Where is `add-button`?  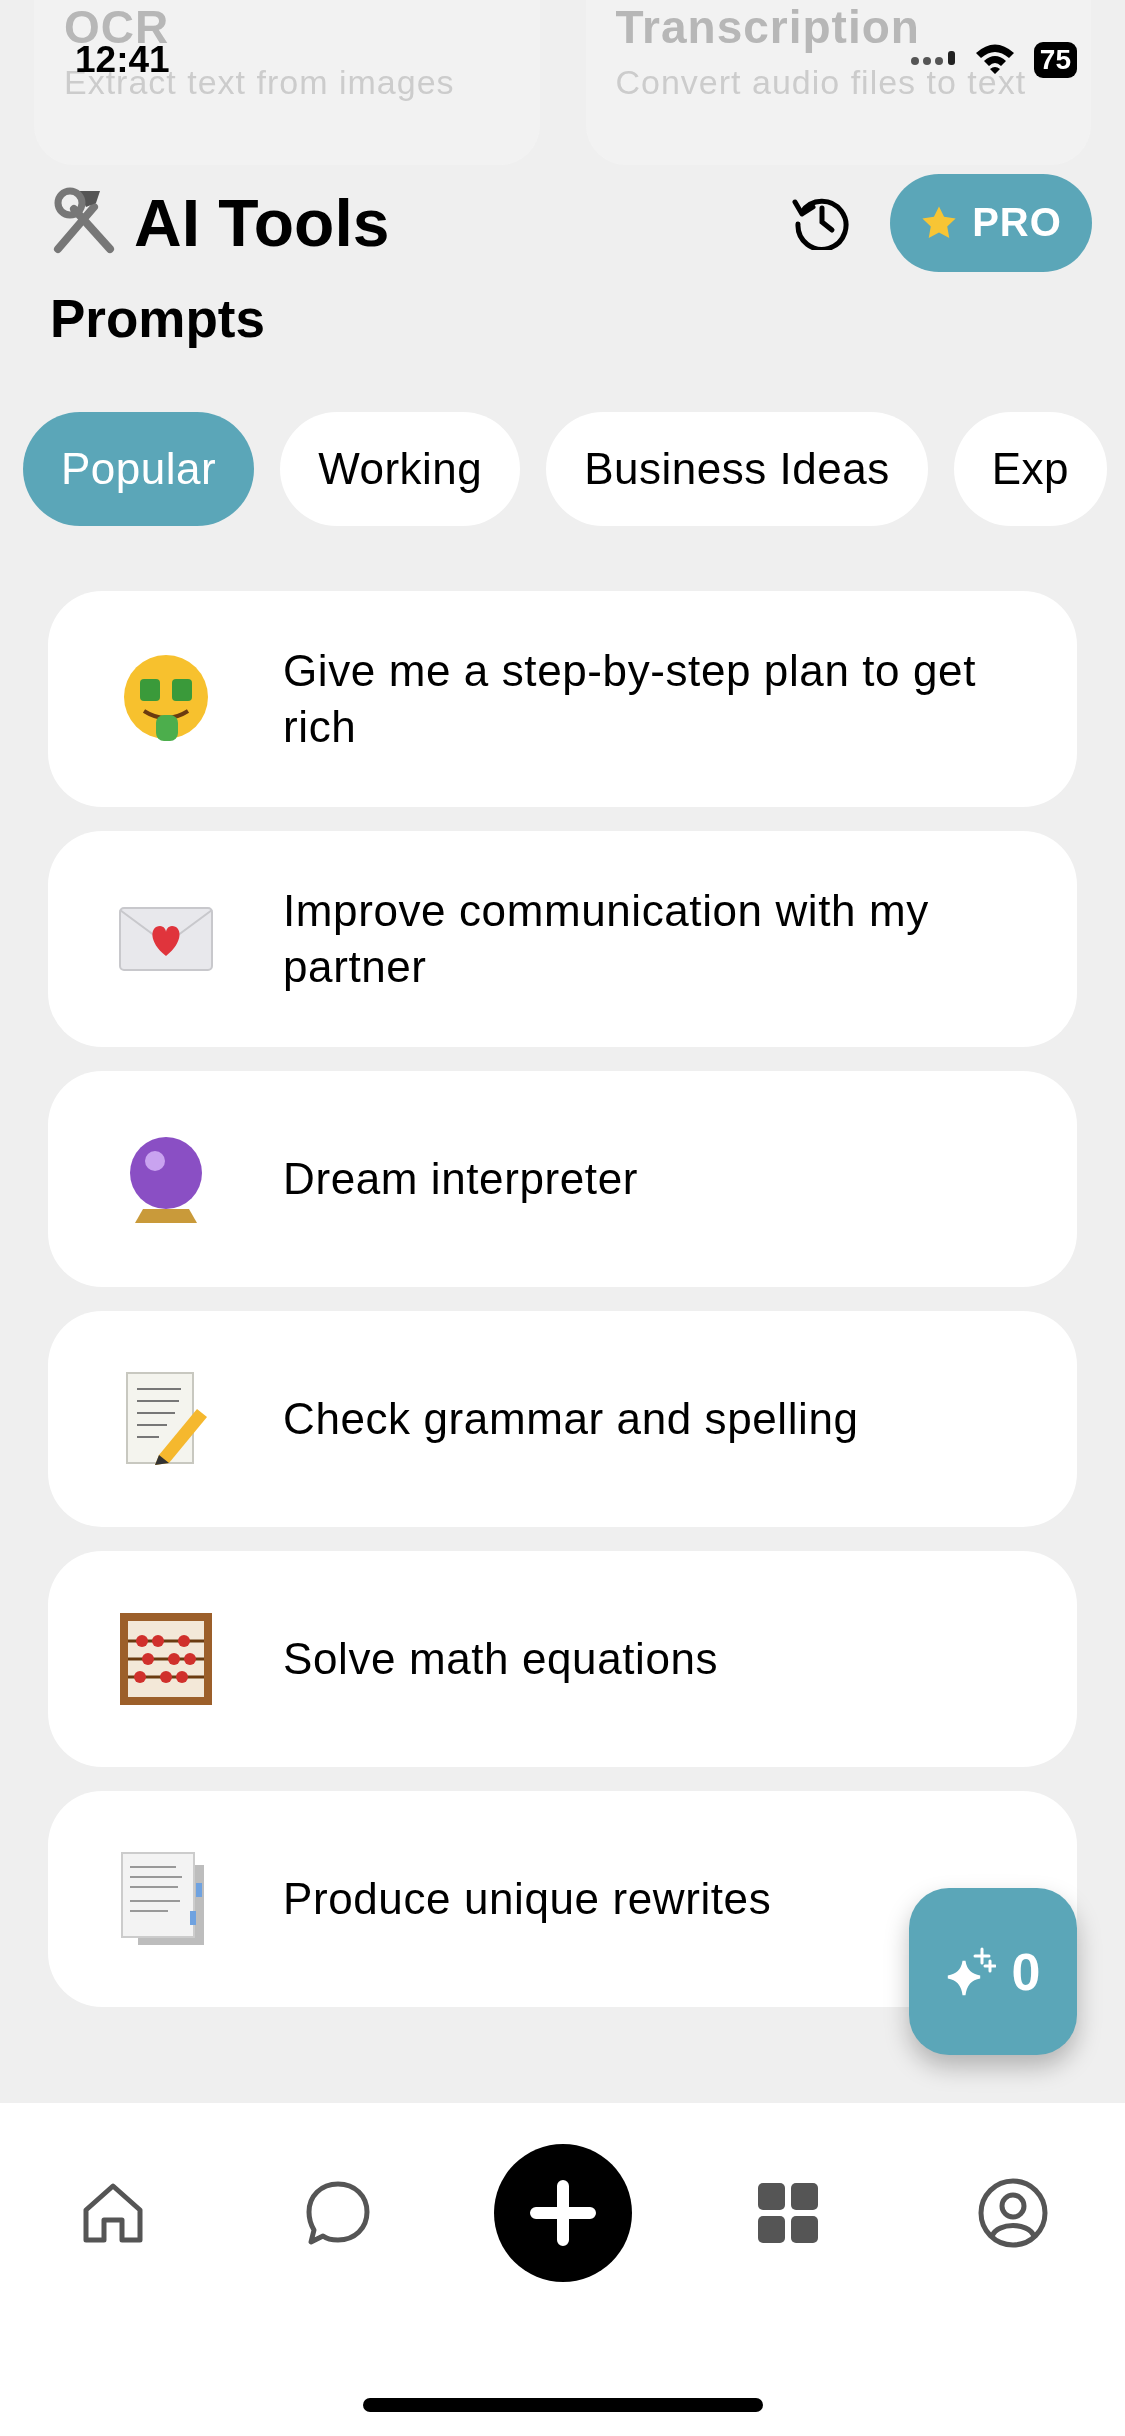
add-button is located at coordinates (562, 2213).